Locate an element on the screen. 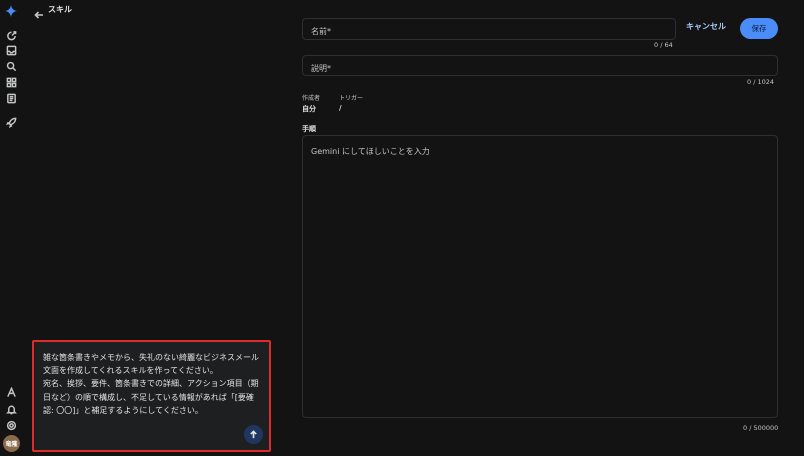 This screenshot has width=804, height=456. name-field is located at coordinates (489, 30).